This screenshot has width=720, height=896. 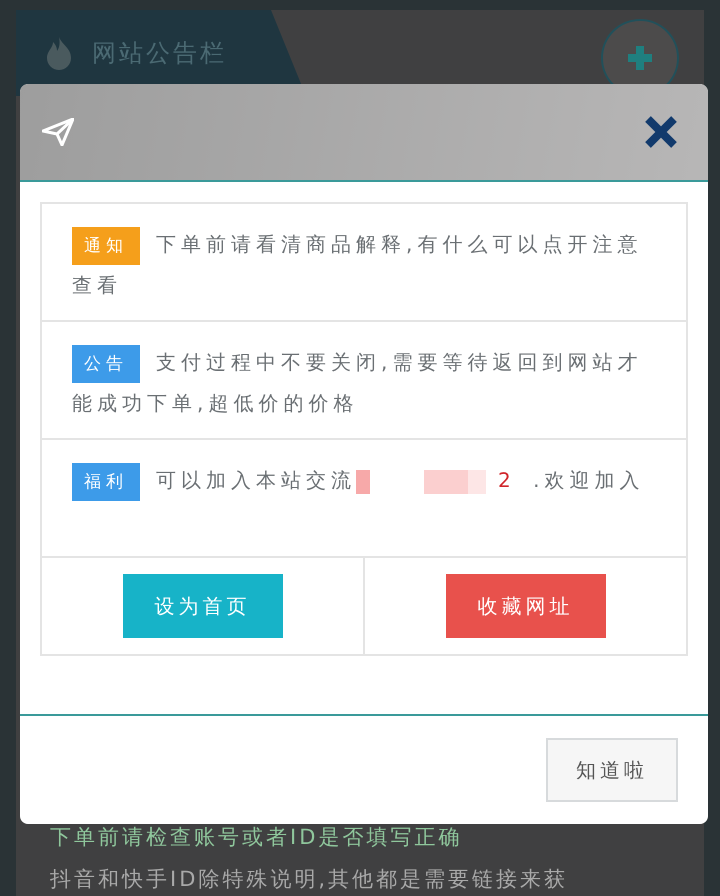 I want to click on notice-text: 公告 支付过程中不要关闭,需要等待返回到网站才能成功下单,超低价的价格, so click(x=364, y=382).